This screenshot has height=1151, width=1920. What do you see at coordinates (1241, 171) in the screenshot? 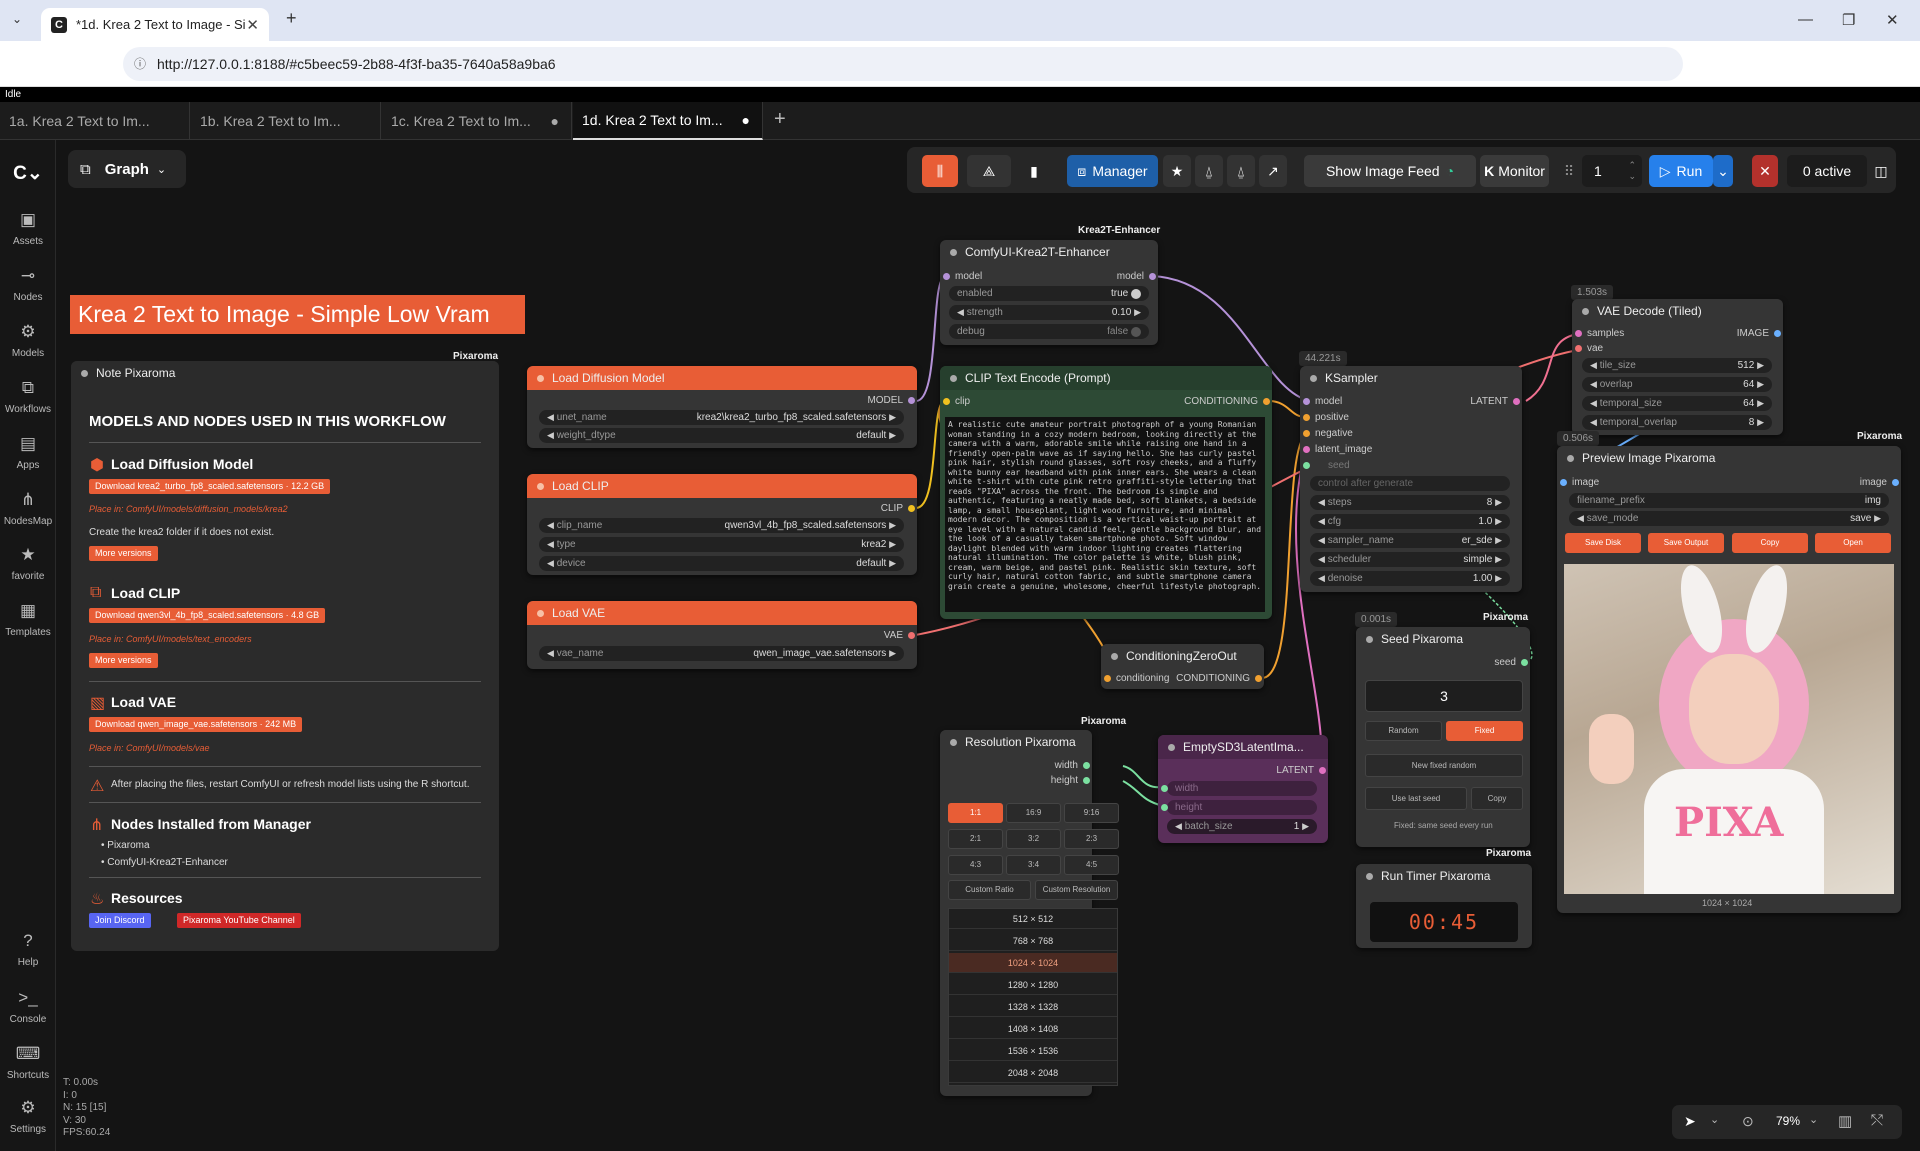
I see `tool-b-button: ⍙` at bounding box center [1241, 171].